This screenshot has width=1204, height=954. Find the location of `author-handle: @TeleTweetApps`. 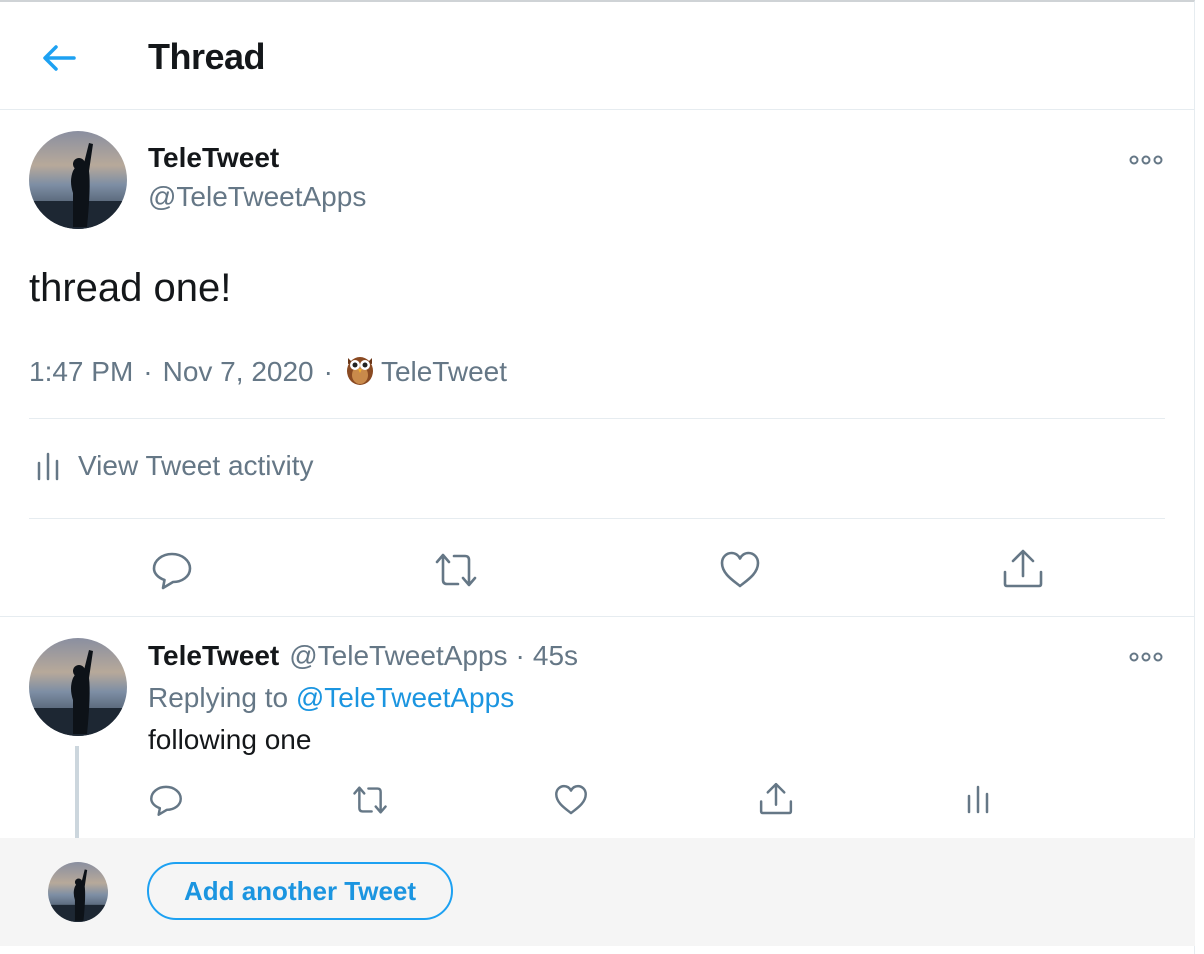

author-handle: @TeleTweetApps is located at coordinates (257, 197).